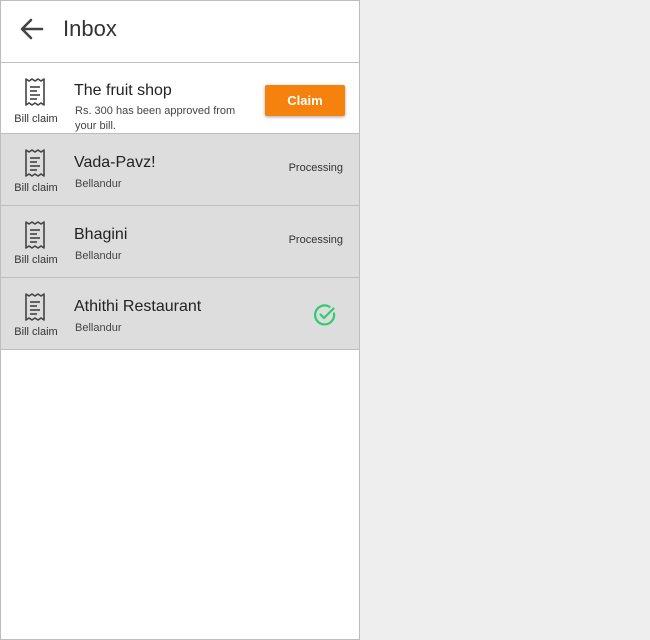  Describe the element at coordinates (123, 90) in the screenshot. I see `merchant-name: The fruit shop` at that location.